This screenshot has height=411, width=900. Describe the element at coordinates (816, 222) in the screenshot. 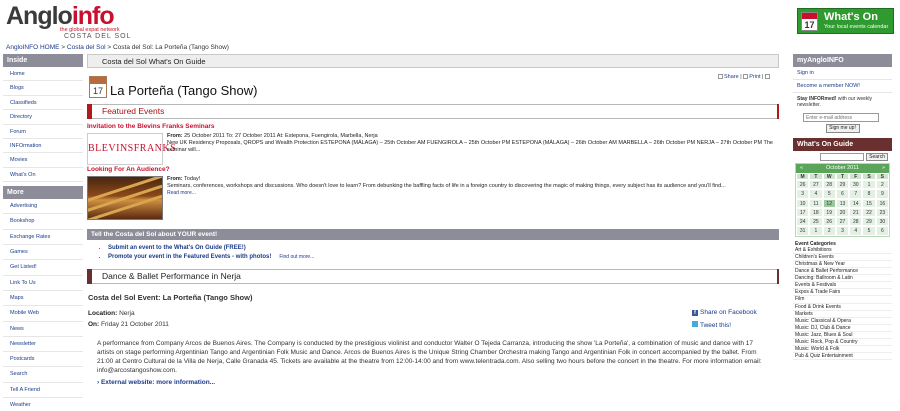

I see `calendar-day: 25` at that location.